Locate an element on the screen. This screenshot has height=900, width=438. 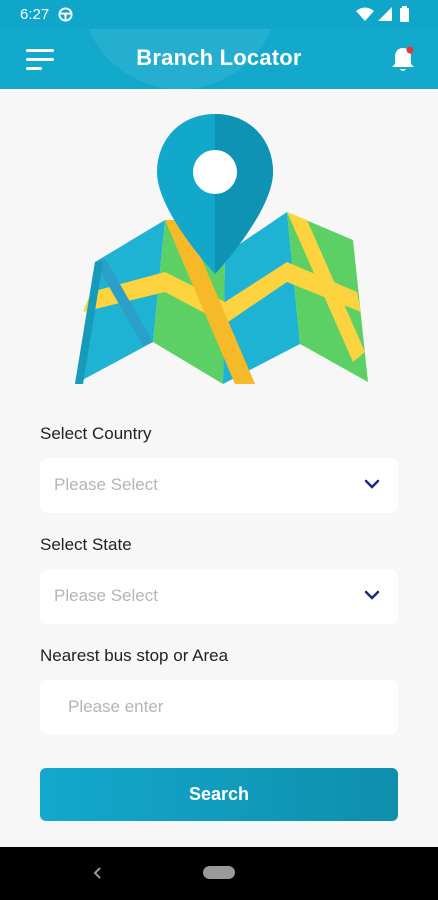
area-placeholder: Please enter is located at coordinates (116, 706).